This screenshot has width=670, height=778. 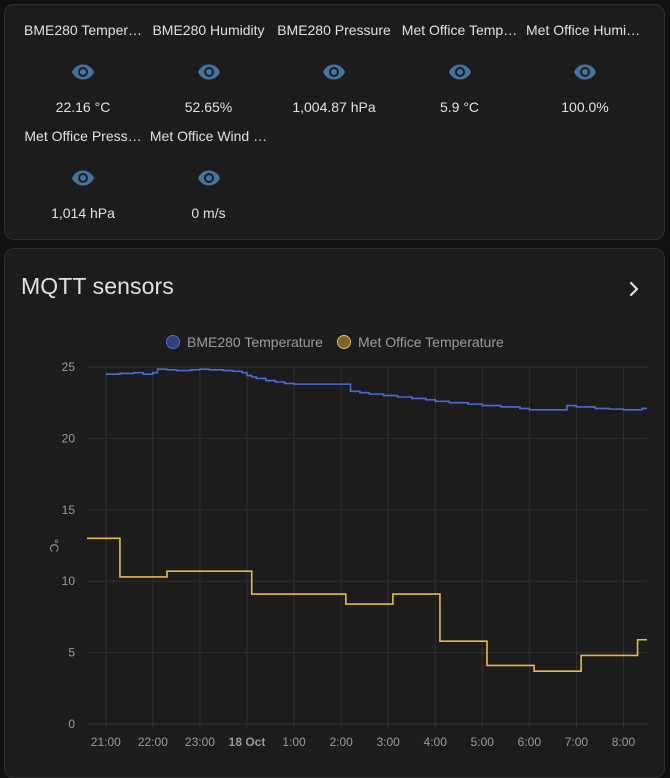 What do you see at coordinates (577, 742) in the screenshot?
I see `x-tick-label: 7:00` at bounding box center [577, 742].